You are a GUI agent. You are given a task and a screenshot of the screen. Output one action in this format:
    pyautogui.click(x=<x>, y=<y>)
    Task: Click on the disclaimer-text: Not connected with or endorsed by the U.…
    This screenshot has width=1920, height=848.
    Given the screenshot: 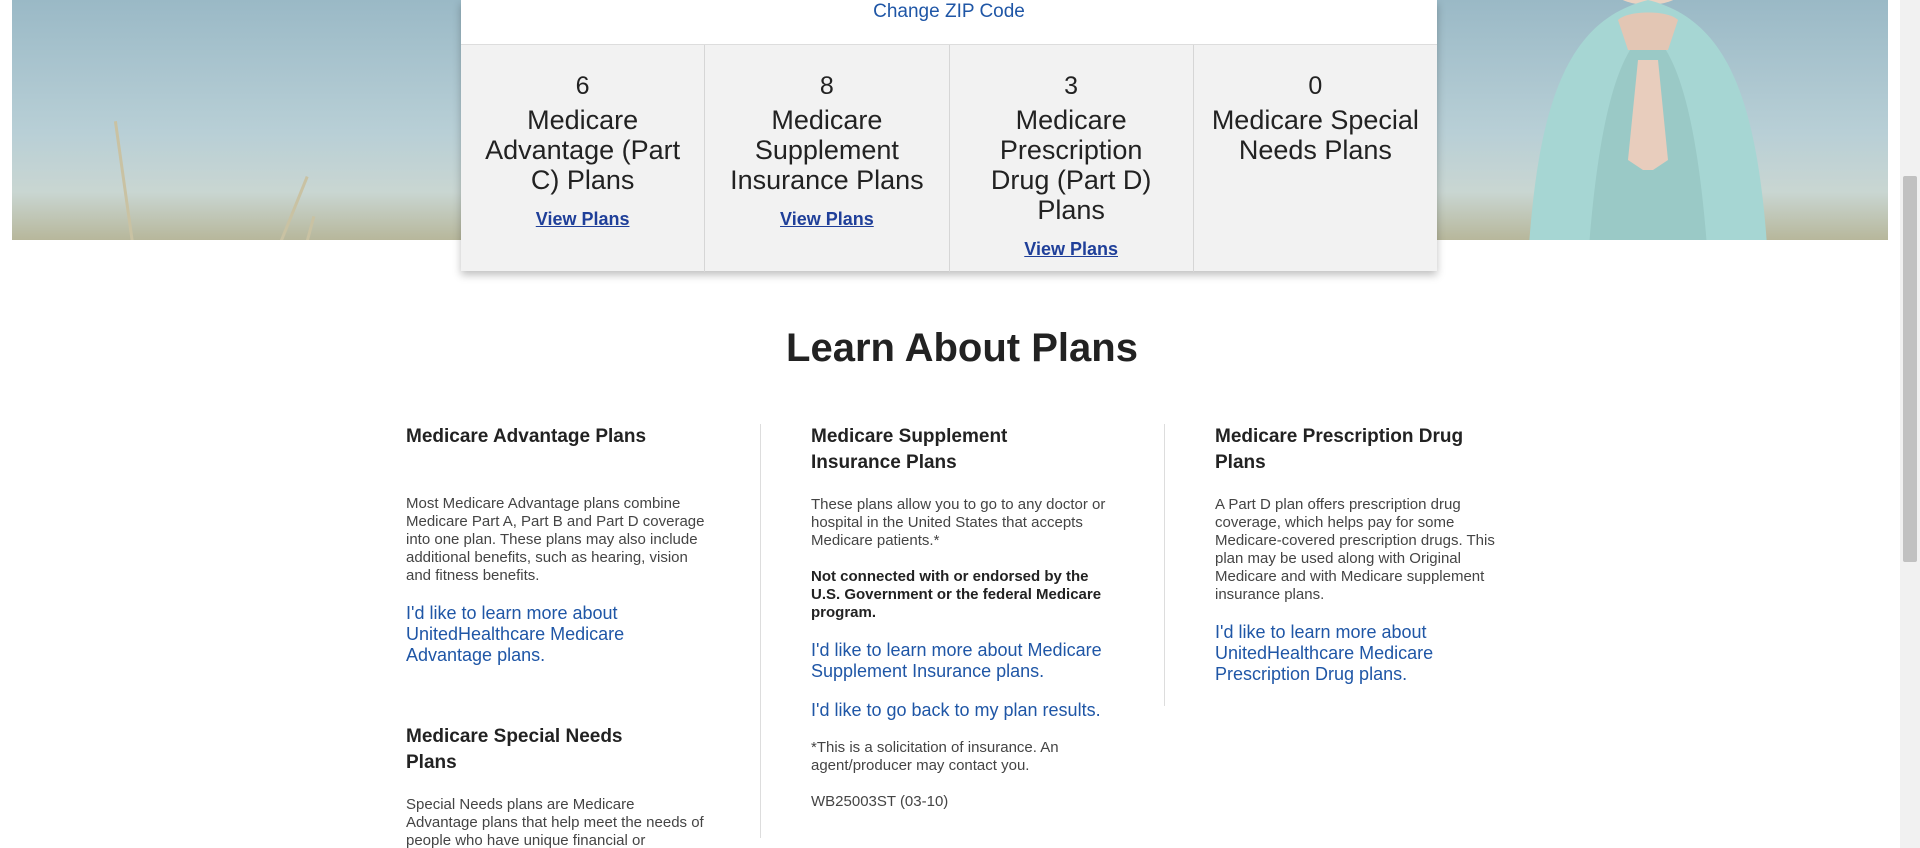 What is the action you would take?
    pyautogui.click(x=956, y=594)
    